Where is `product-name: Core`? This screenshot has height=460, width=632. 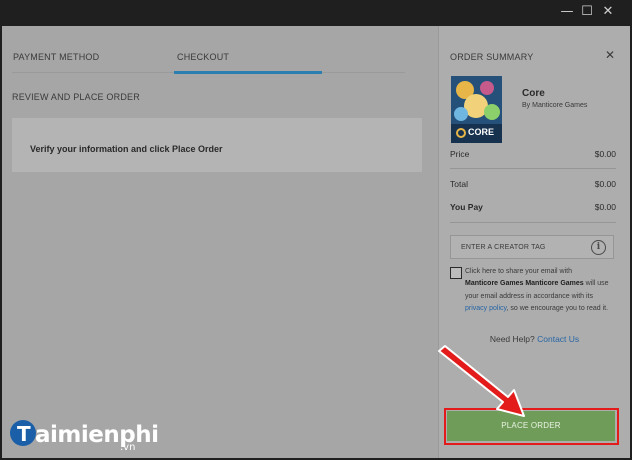
product-name: Core is located at coordinates (533, 93).